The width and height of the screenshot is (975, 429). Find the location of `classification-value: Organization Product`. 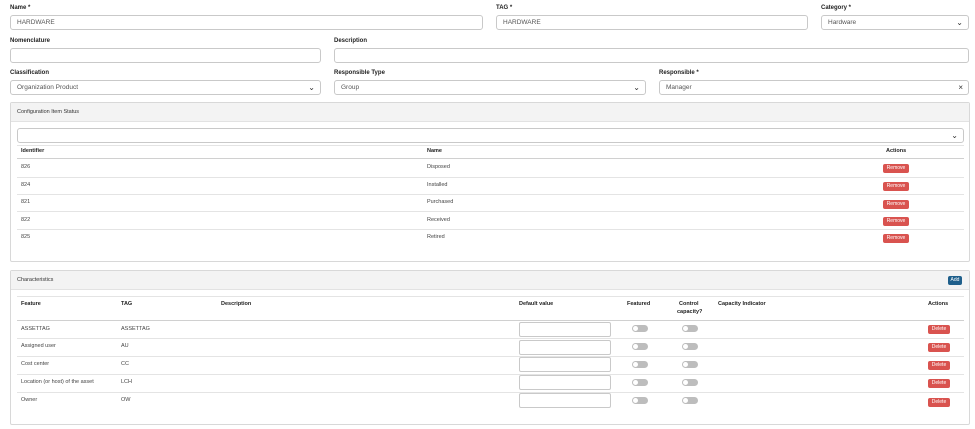

classification-value: Organization Product is located at coordinates (48, 87).